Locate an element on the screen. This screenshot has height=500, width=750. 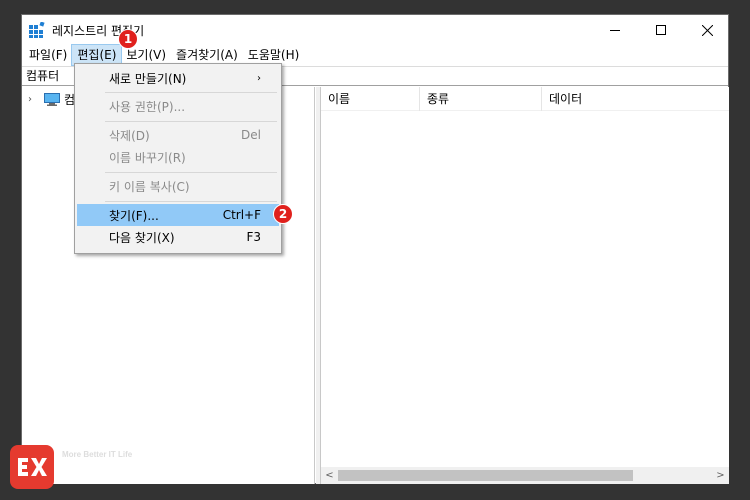
maximize-button is located at coordinates (661, 30).